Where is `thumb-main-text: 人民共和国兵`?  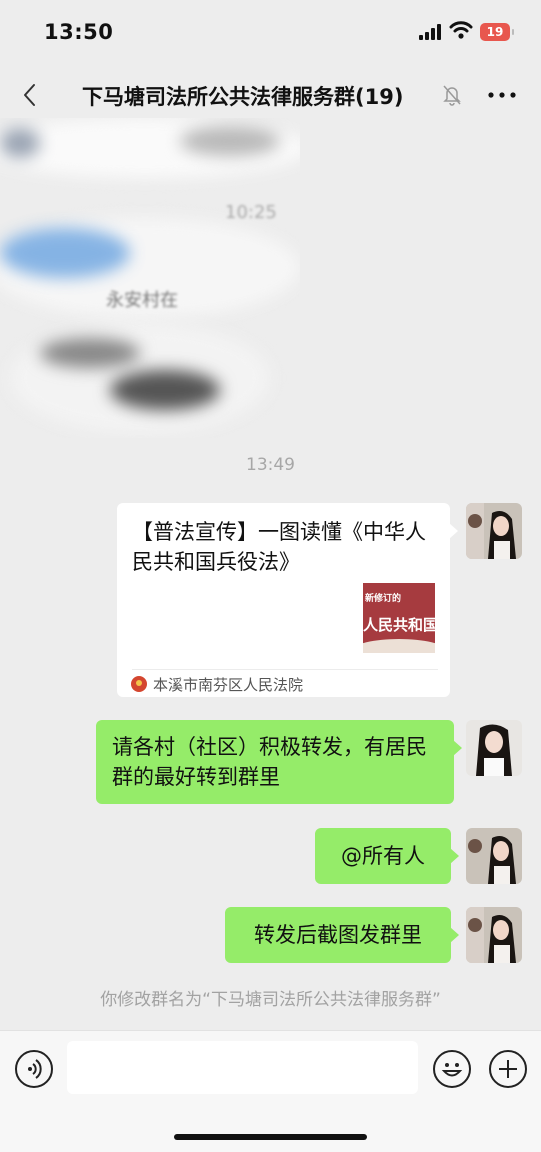 thumb-main-text: 人民共和国兵 is located at coordinates (399, 625).